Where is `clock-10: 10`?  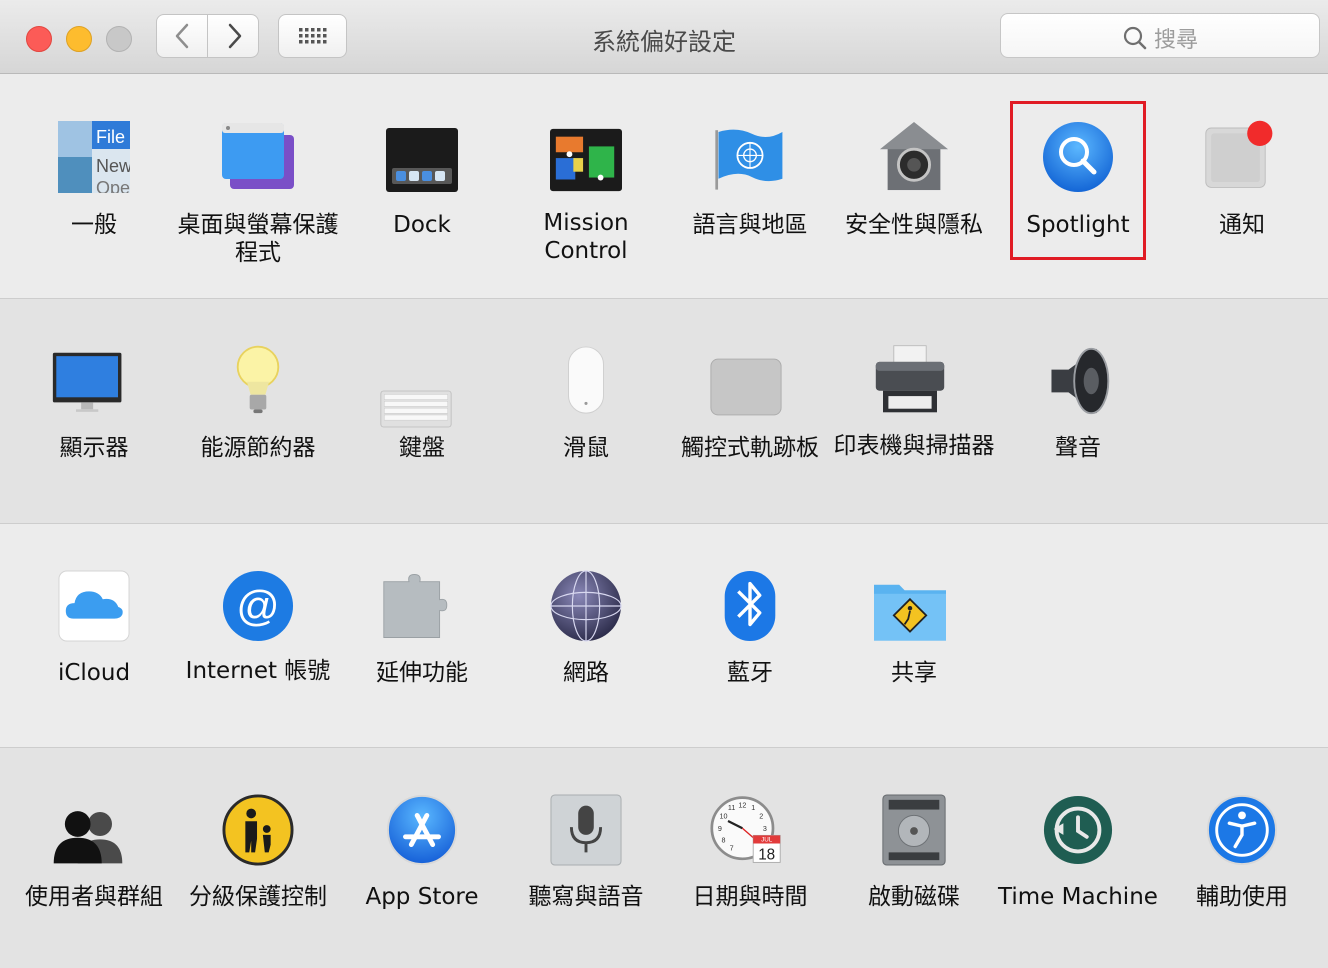 clock-10: 10 is located at coordinates (724, 815).